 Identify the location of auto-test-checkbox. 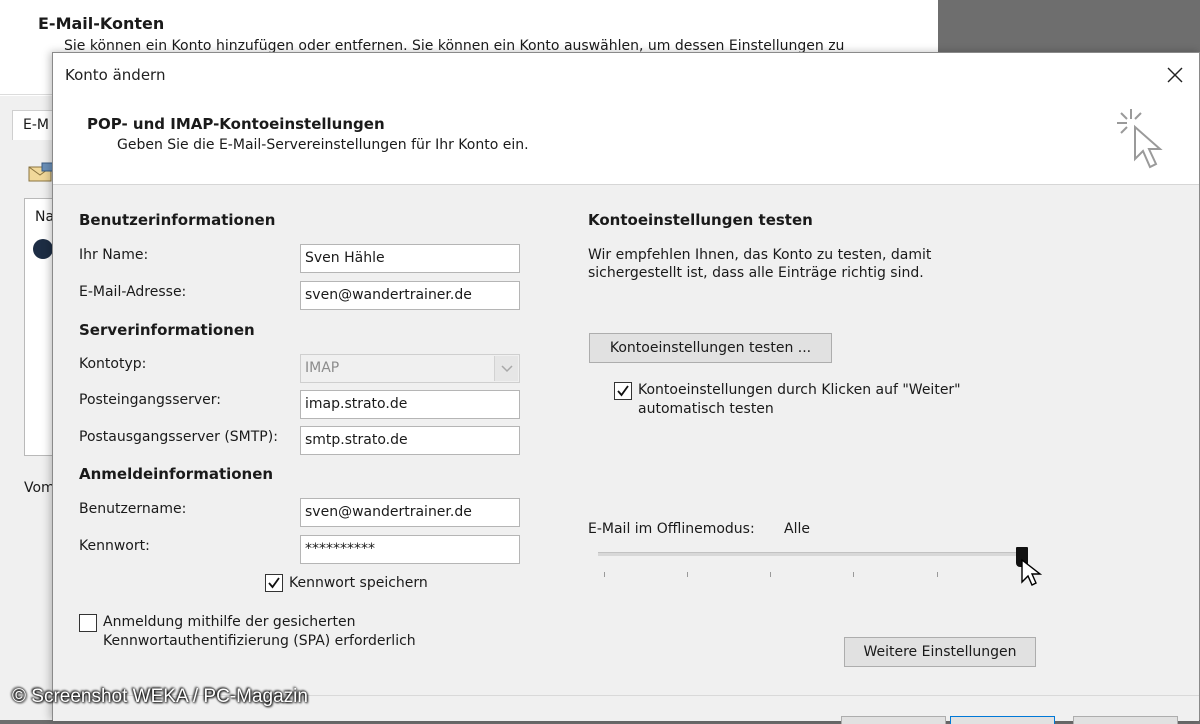
(623, 391).